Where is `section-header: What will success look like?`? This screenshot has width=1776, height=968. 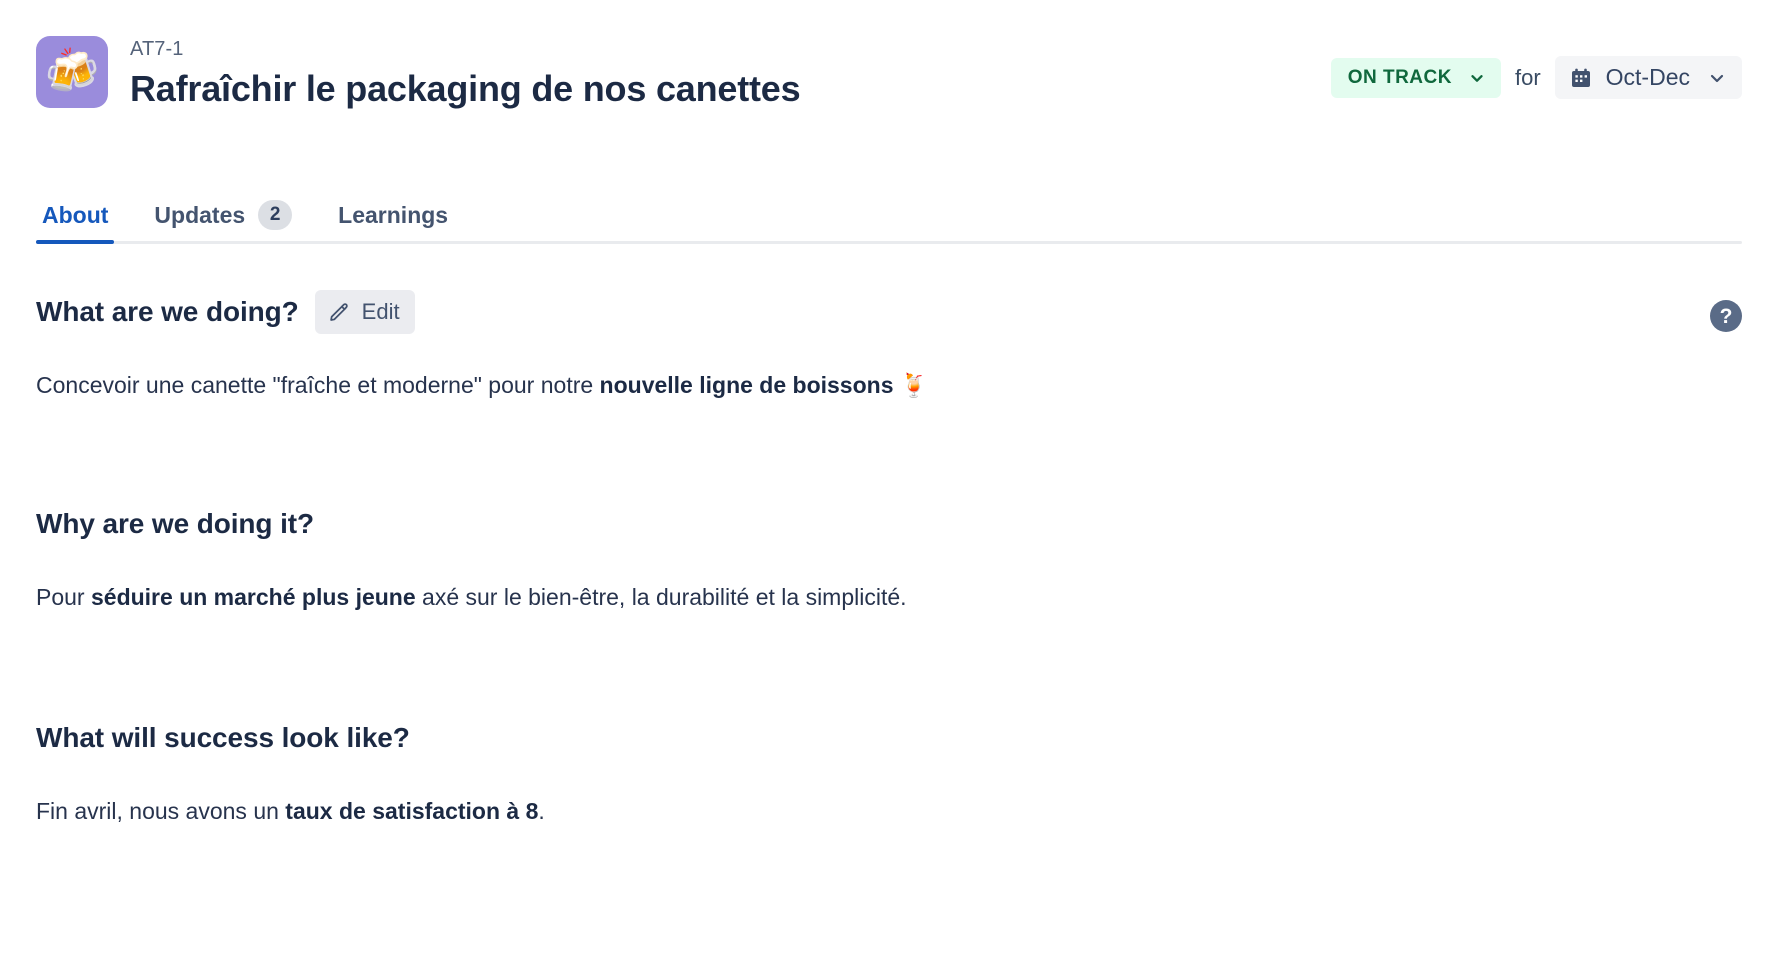 section-header: What will success look like? is located at coordinates (889, 738).